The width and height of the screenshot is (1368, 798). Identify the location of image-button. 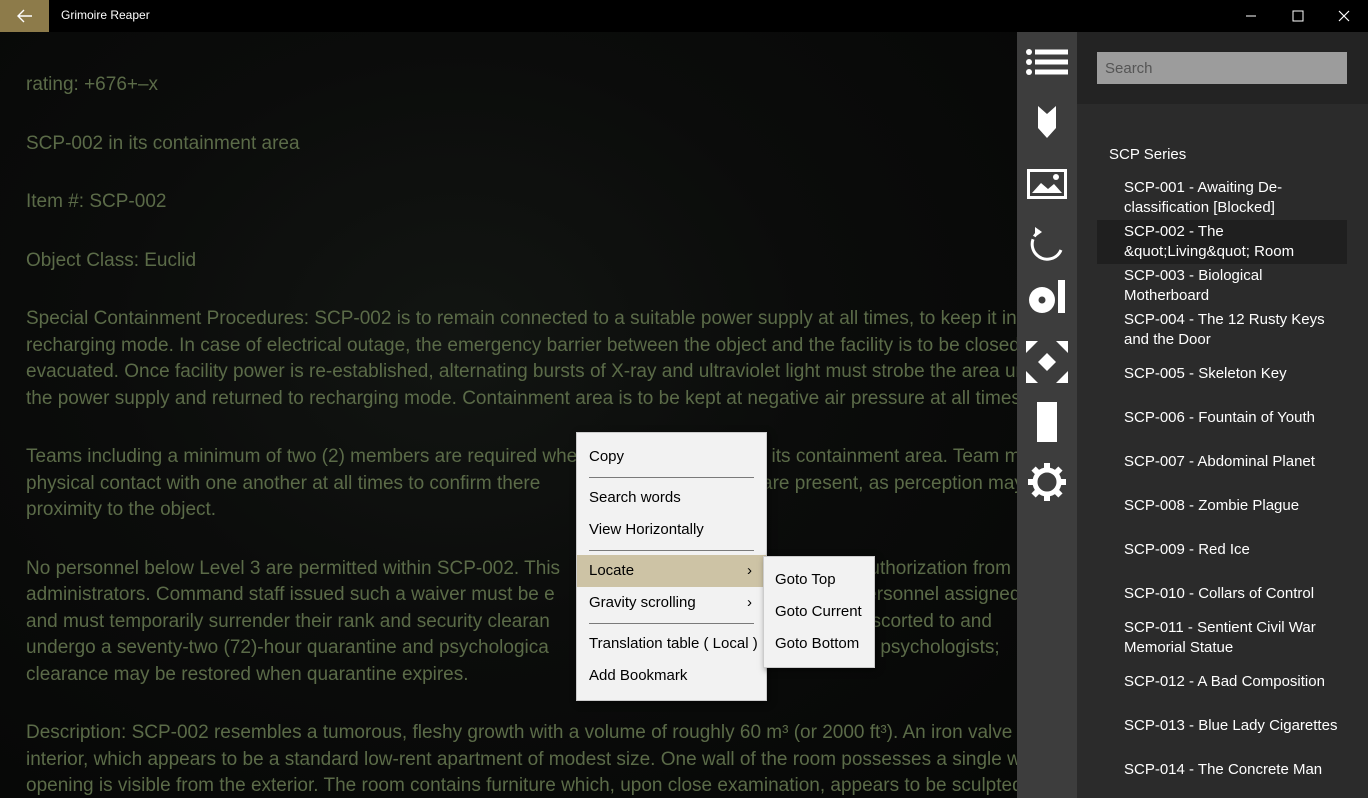
(1047, 184).